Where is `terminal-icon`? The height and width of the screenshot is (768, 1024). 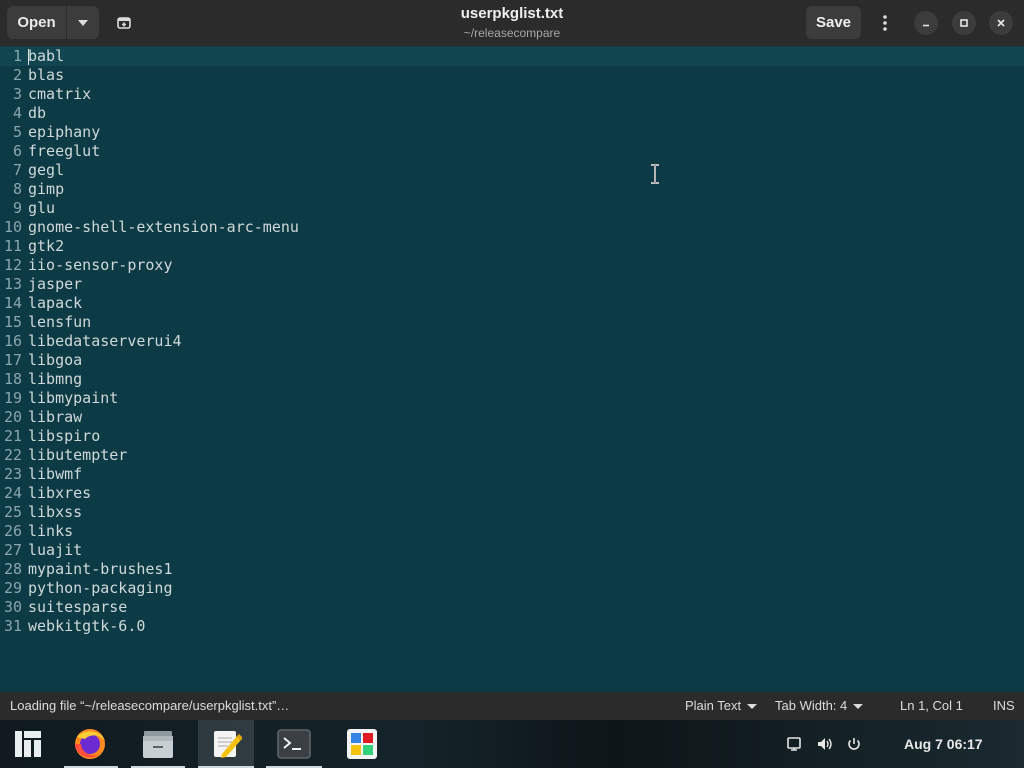 terminal-icon is located at coordinates (294, 744).